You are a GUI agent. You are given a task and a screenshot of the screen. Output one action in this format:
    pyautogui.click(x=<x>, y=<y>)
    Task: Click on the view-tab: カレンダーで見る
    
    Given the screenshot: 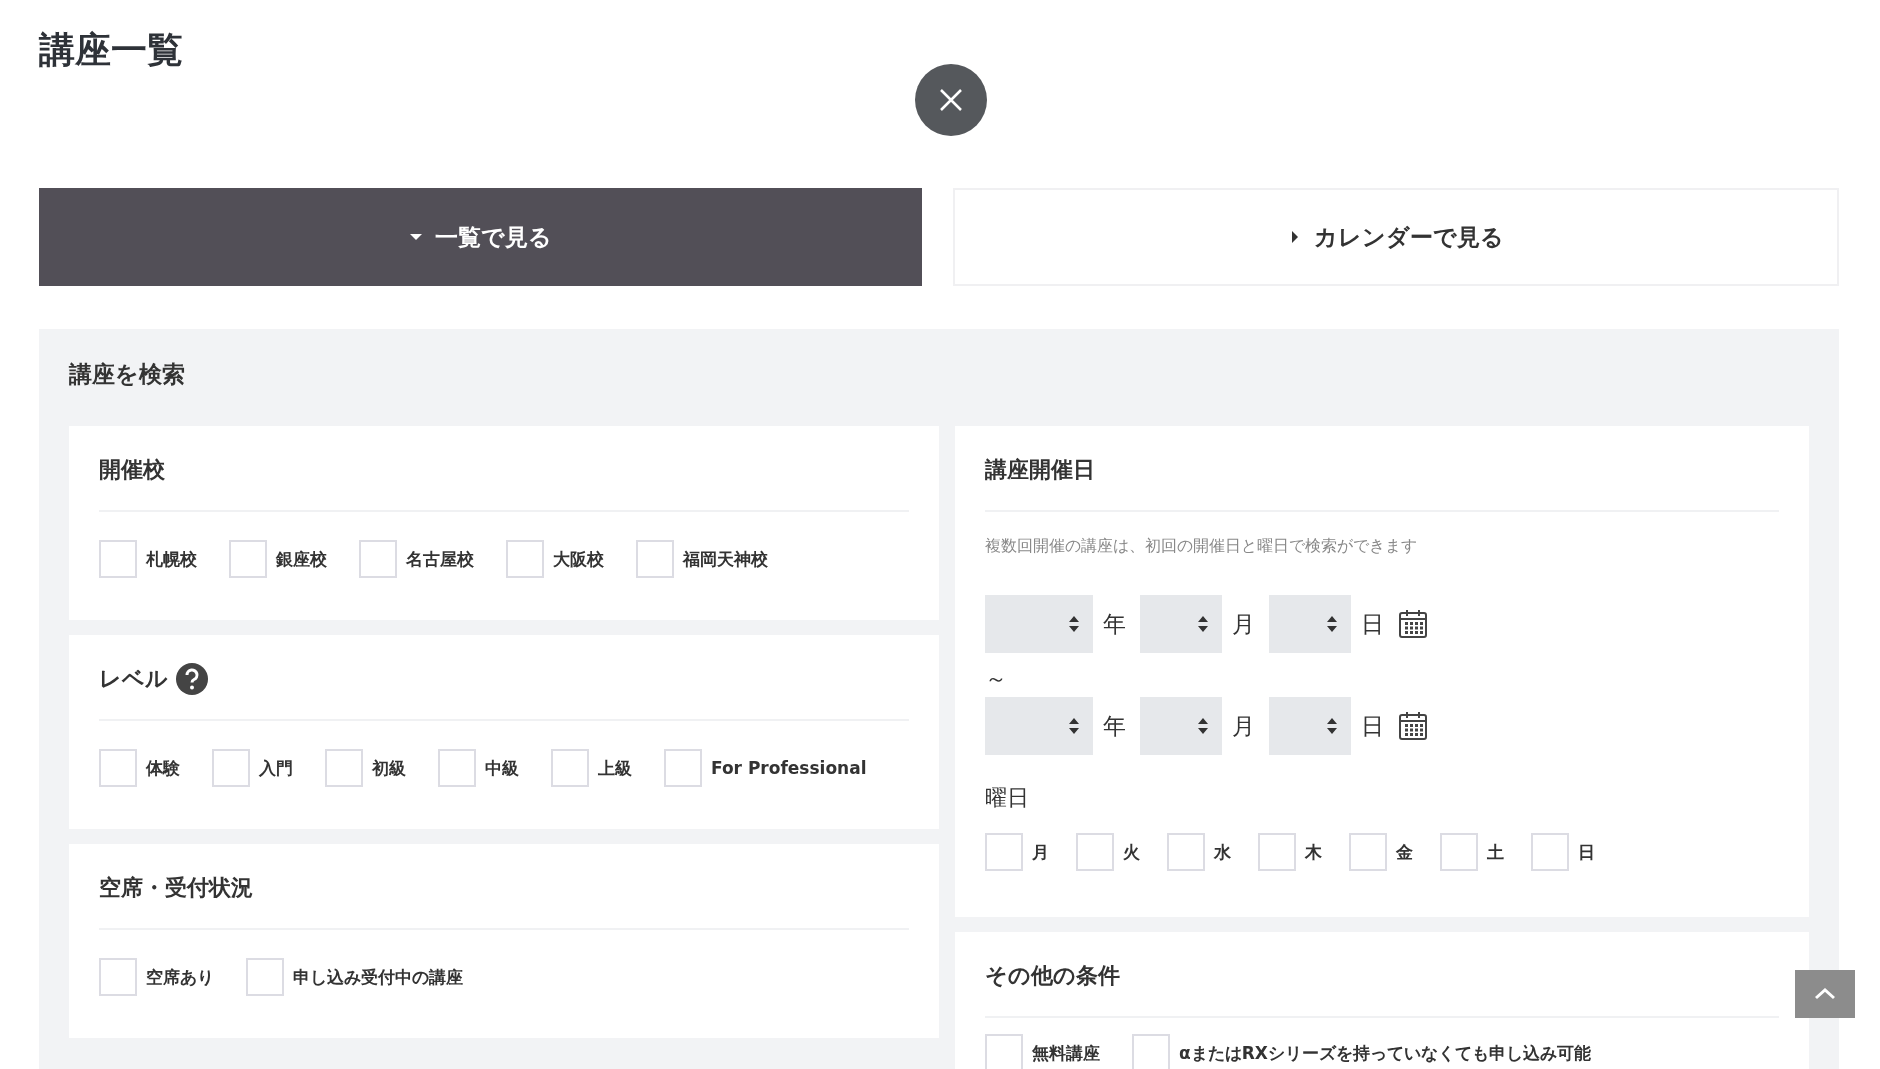 What is the action you would take?
    pyautogui.click(x=1395, y=237)
    